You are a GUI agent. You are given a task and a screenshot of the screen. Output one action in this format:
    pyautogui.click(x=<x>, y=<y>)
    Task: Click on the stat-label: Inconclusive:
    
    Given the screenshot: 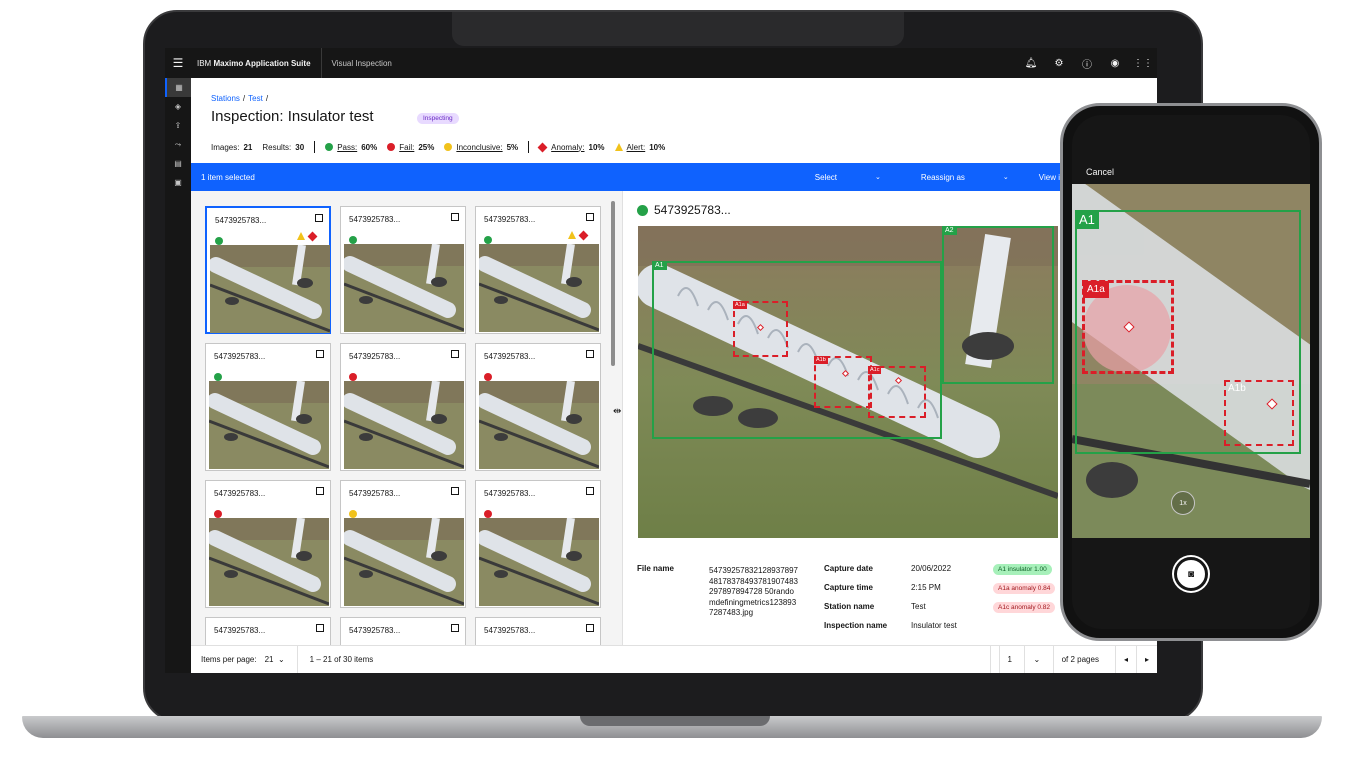 What is the action you would take?
    pyautogui.click(x=479, y=147)
    